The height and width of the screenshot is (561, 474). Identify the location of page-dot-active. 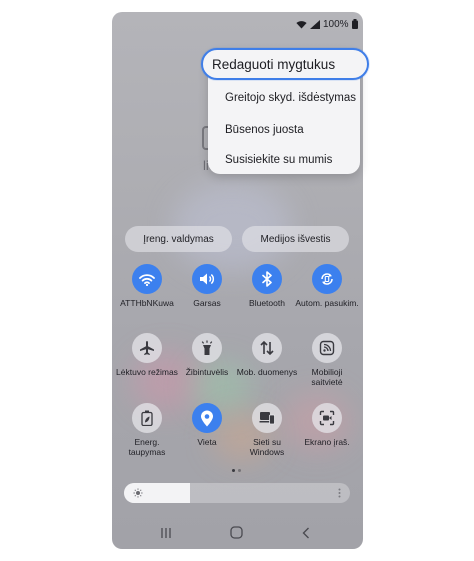
(233, 470).